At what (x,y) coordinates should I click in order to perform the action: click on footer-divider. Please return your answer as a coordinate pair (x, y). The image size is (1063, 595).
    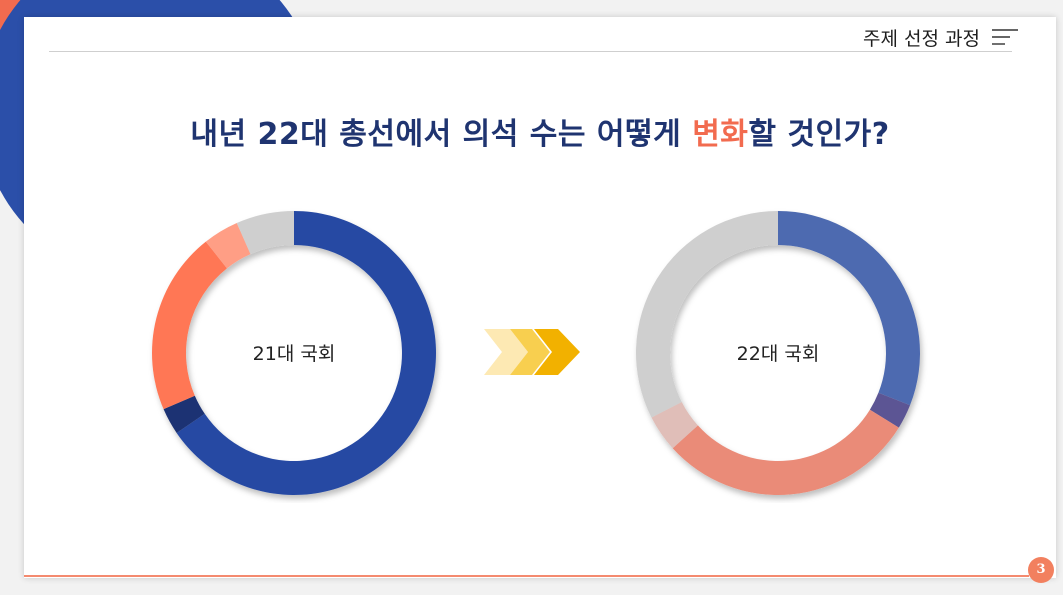
    Looking at the image, I should click on (526, 576).